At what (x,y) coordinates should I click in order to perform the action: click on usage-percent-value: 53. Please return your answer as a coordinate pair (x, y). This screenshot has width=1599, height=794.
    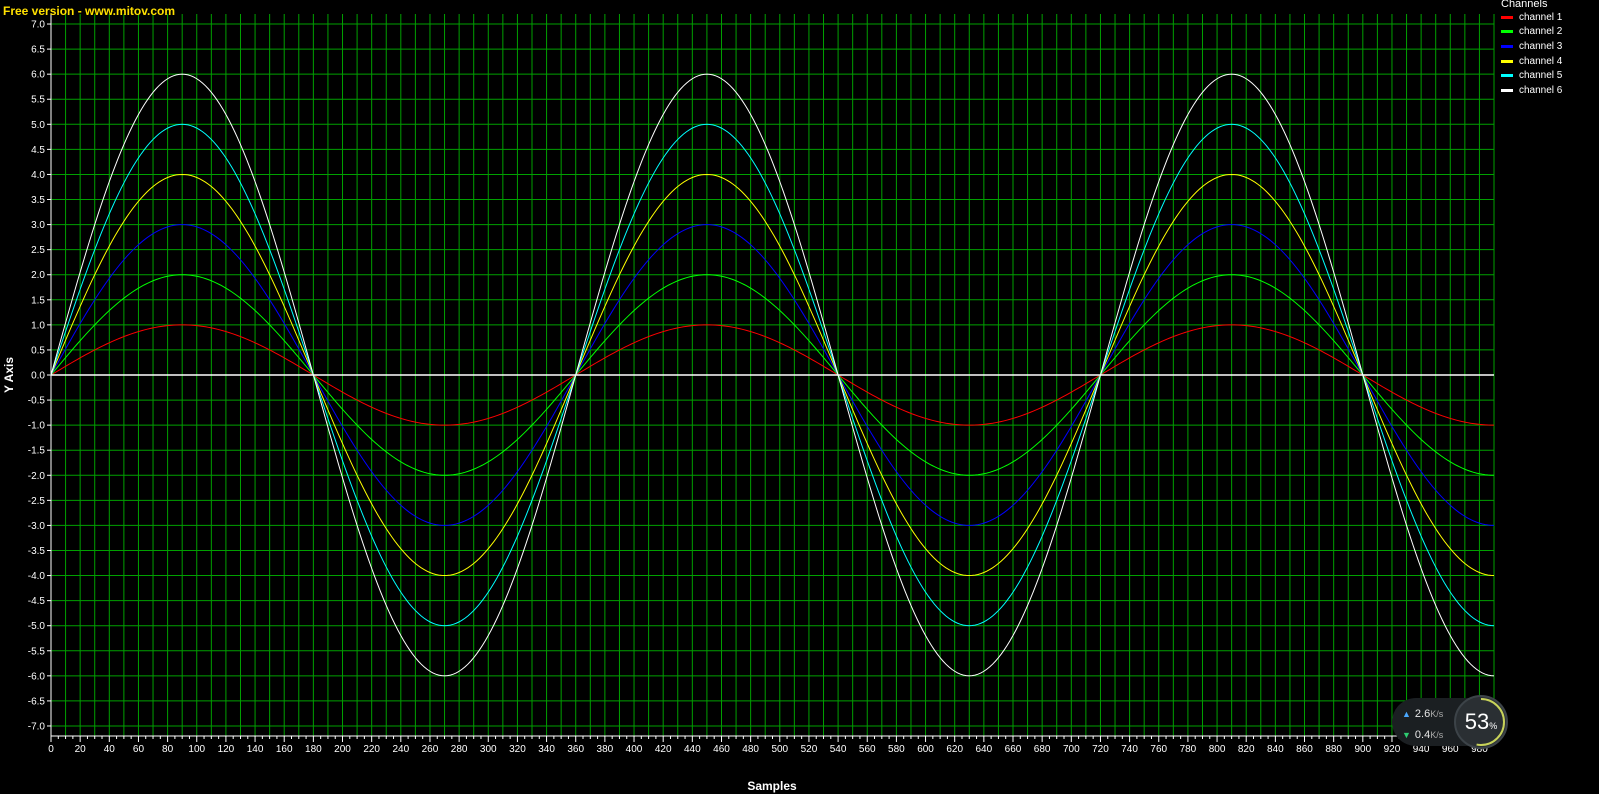
    Looking at the image, I should click on (1477, 721).